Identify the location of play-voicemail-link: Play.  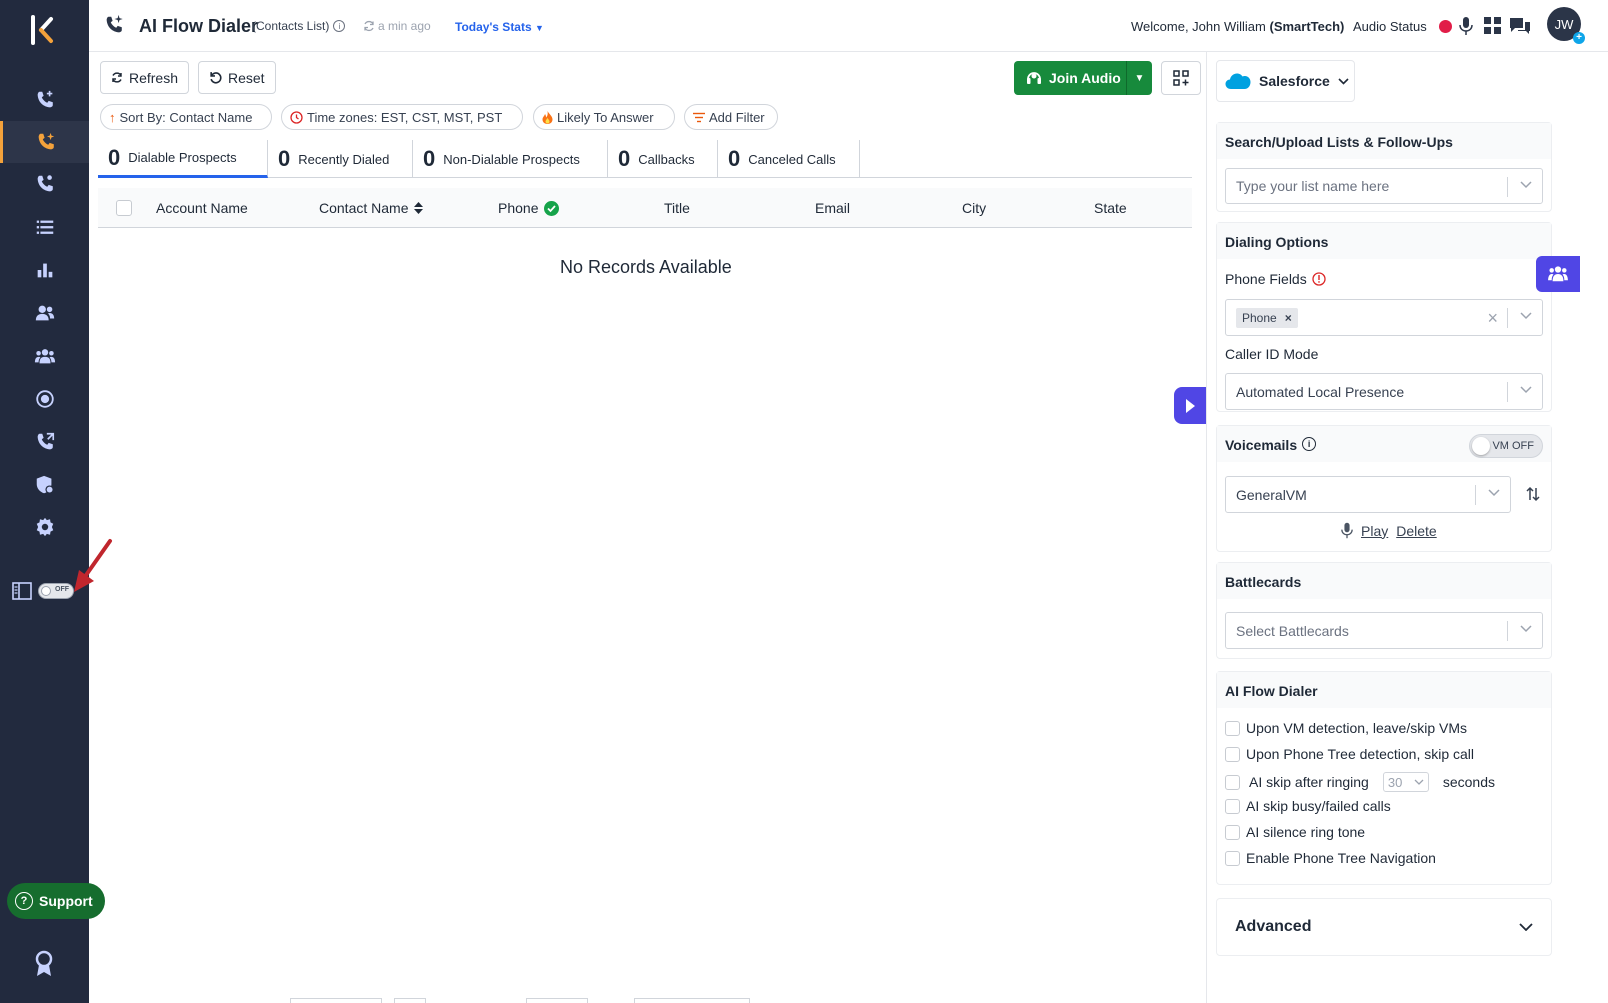
(1374, 531).